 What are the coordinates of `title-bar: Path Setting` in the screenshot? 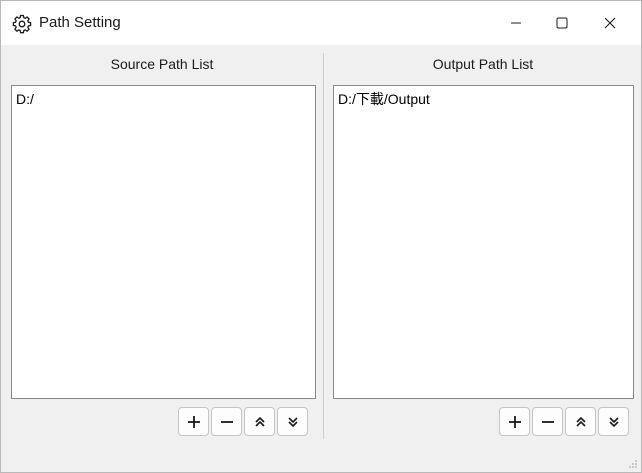 It's located at (321, 23).